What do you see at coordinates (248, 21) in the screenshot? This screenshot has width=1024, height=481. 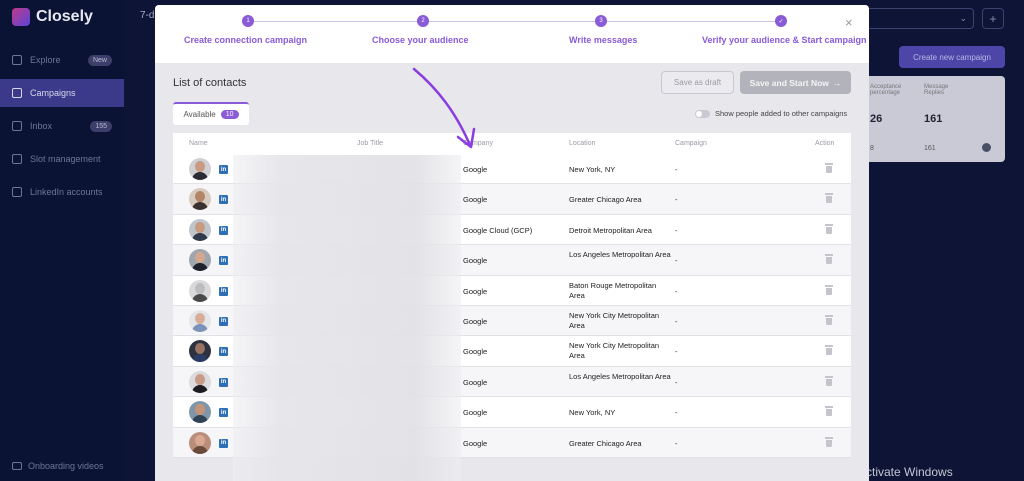 I see `step-number: 1` at bounding box center [248, 21].